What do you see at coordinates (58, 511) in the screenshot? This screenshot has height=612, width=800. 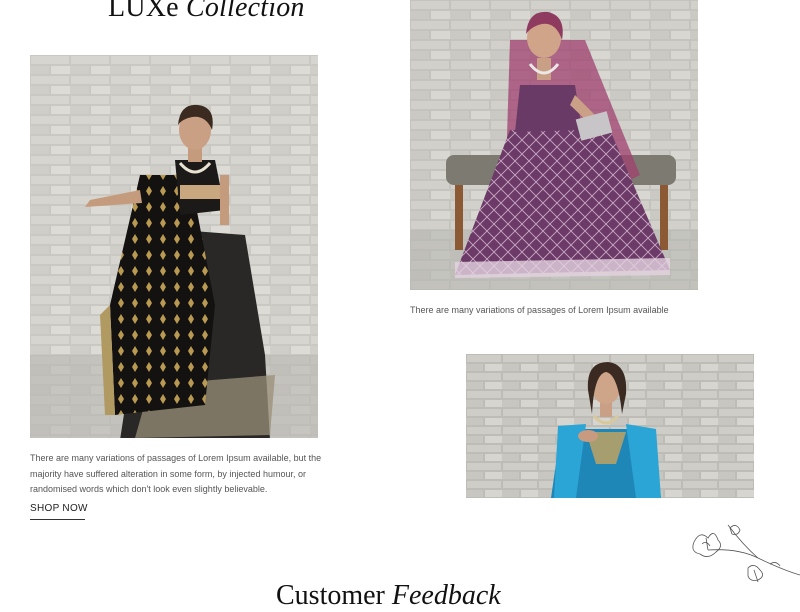 I see `shop-now-link: SHOP NOW` at bounding box center [58, 511].